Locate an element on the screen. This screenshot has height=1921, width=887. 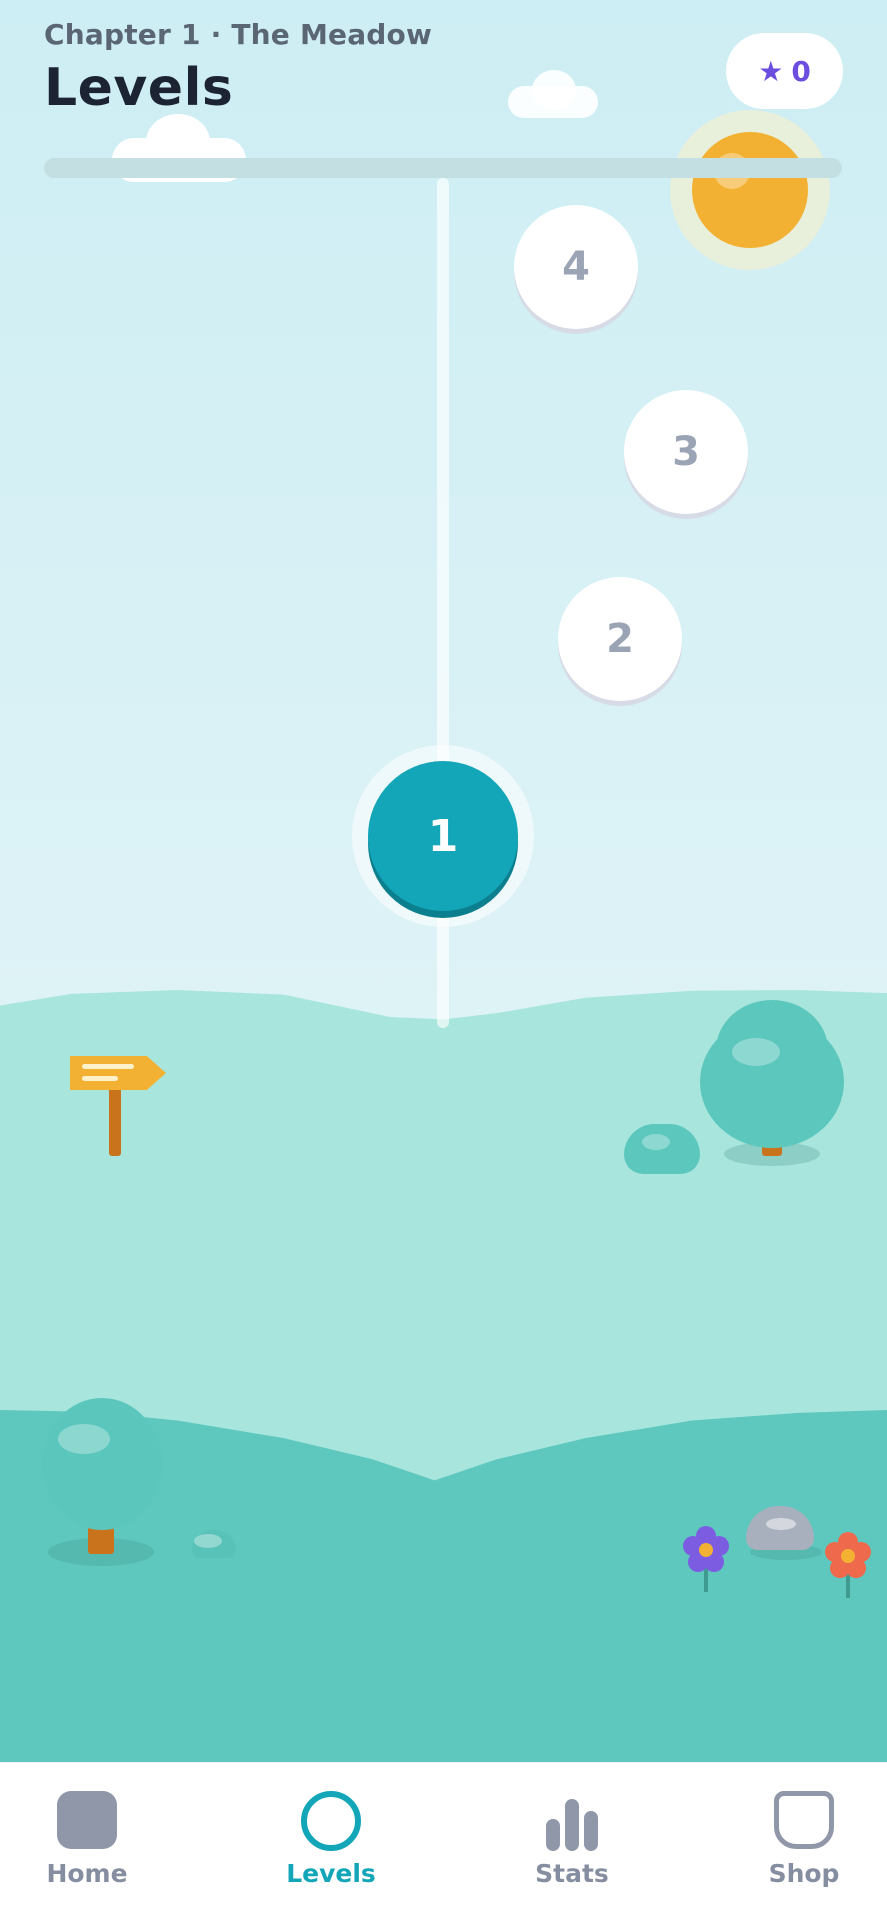
sun-icon is located at coordinates (750, 190).